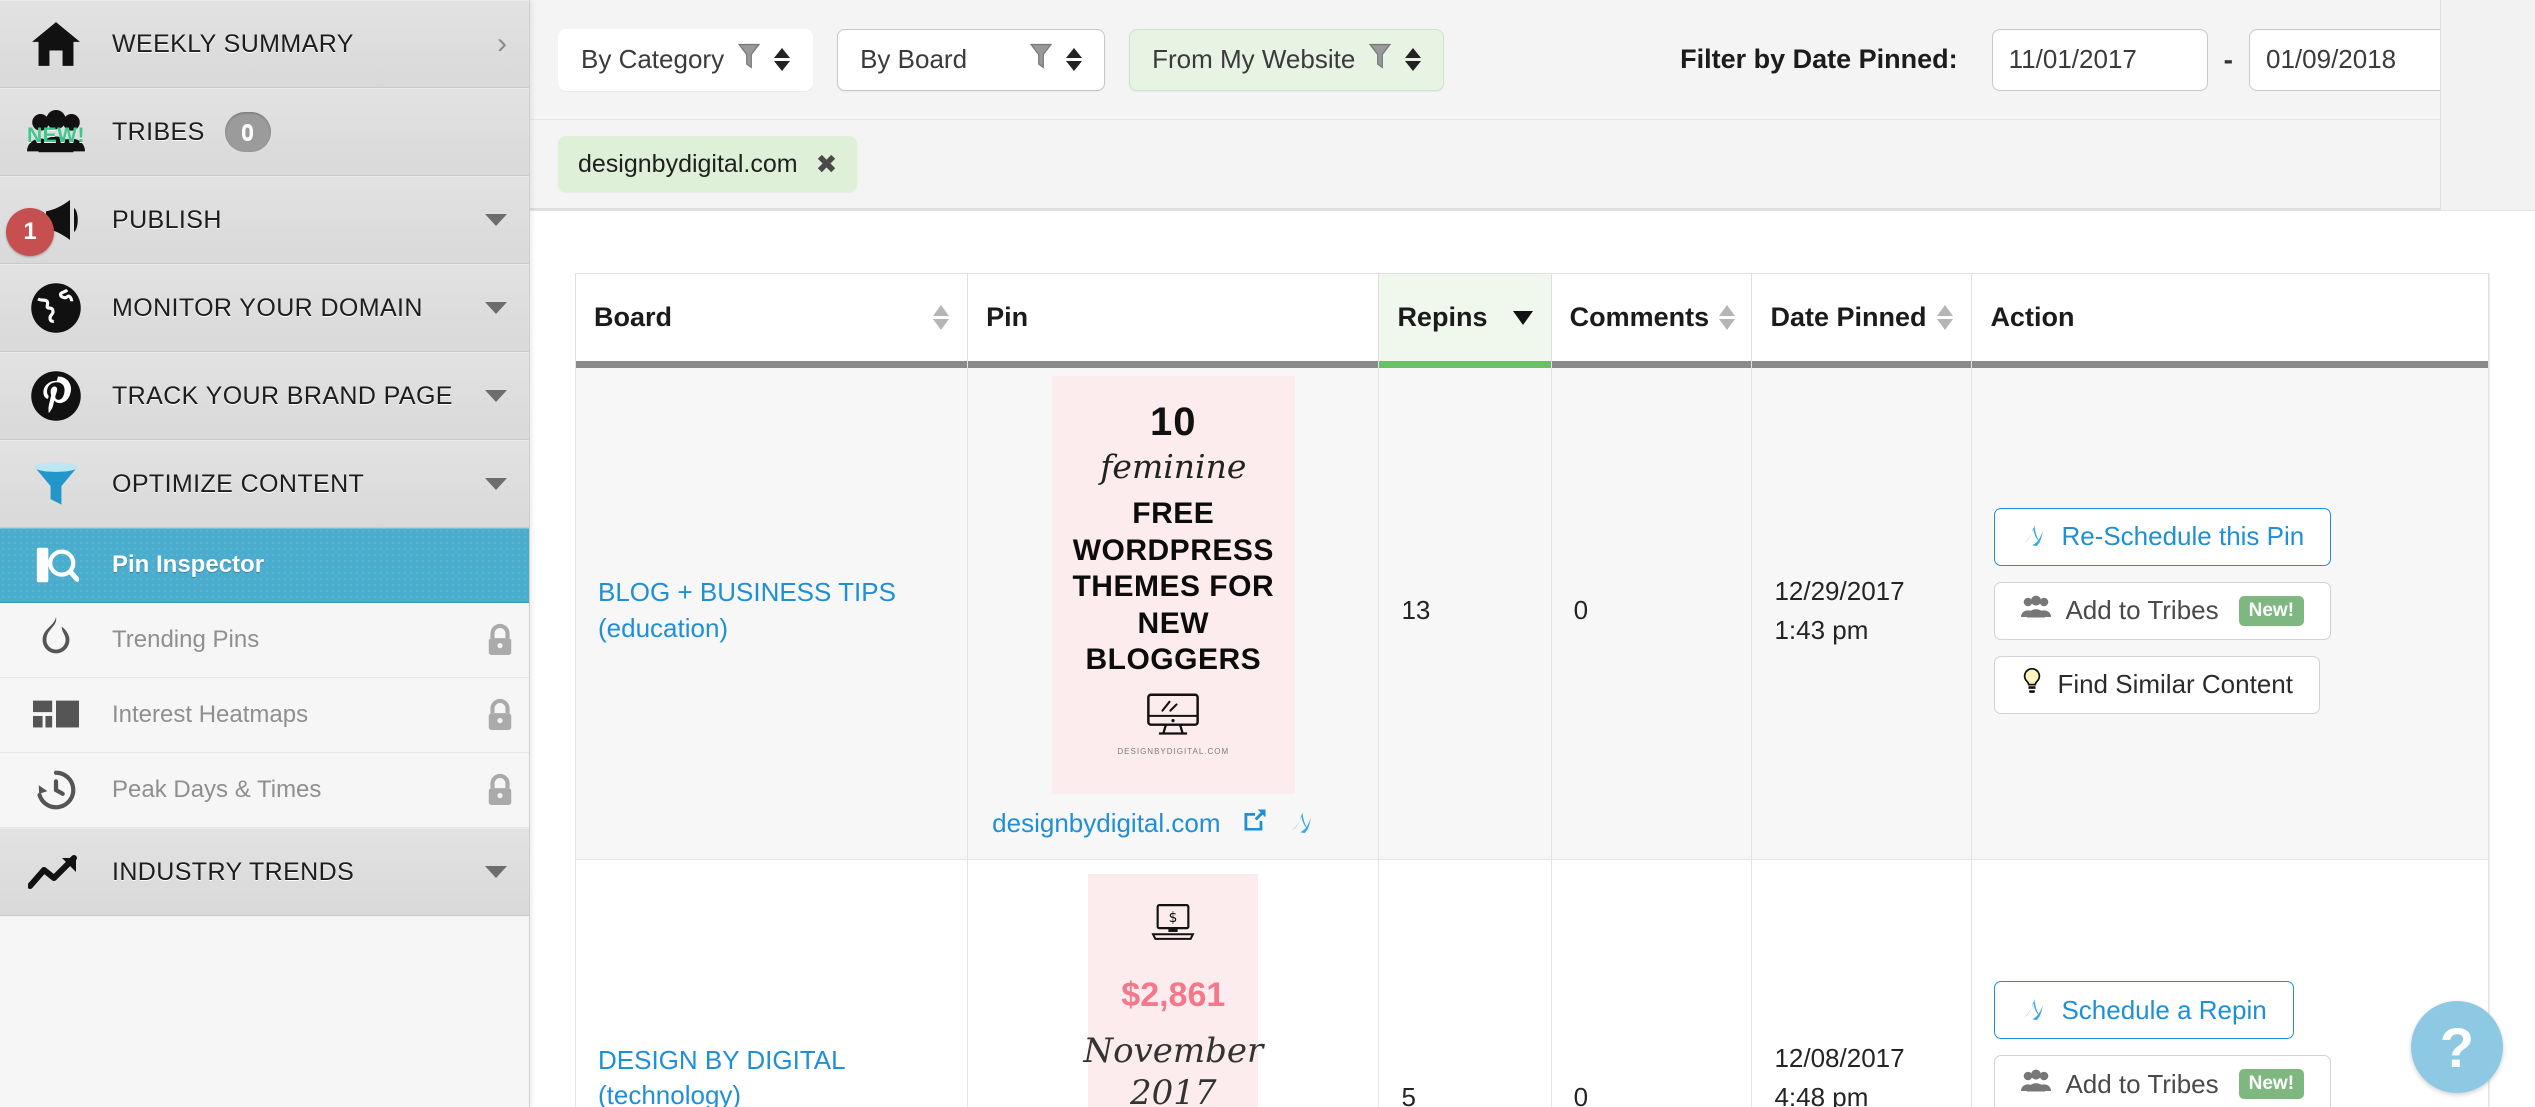  What do you see at coordinates (233, 871) in the screenshot?
I see `sidebar-item-label: INDUSTRY TRENDS` at bounding box center [233, 871].